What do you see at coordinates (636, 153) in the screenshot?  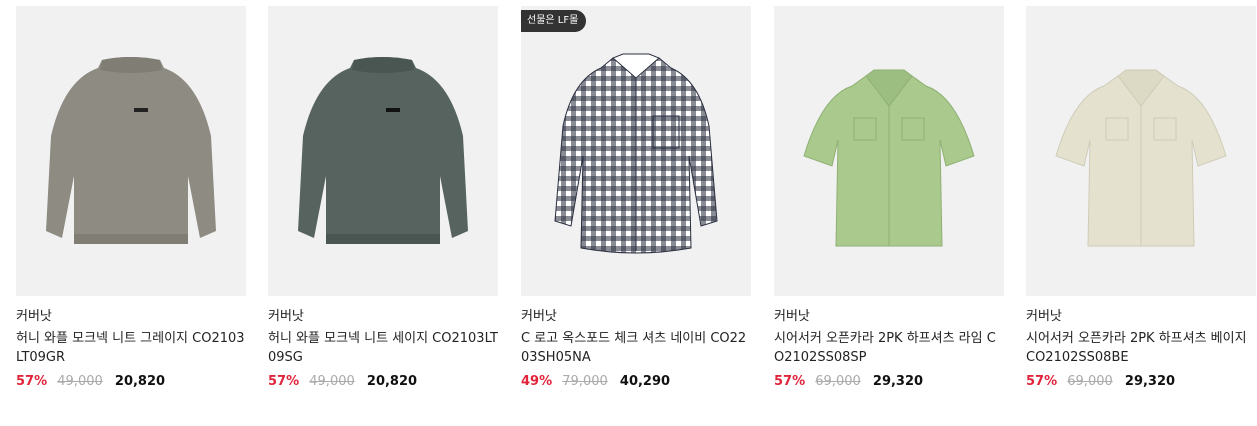 I see `check-shirt-image` at bounding box center [636, 153].